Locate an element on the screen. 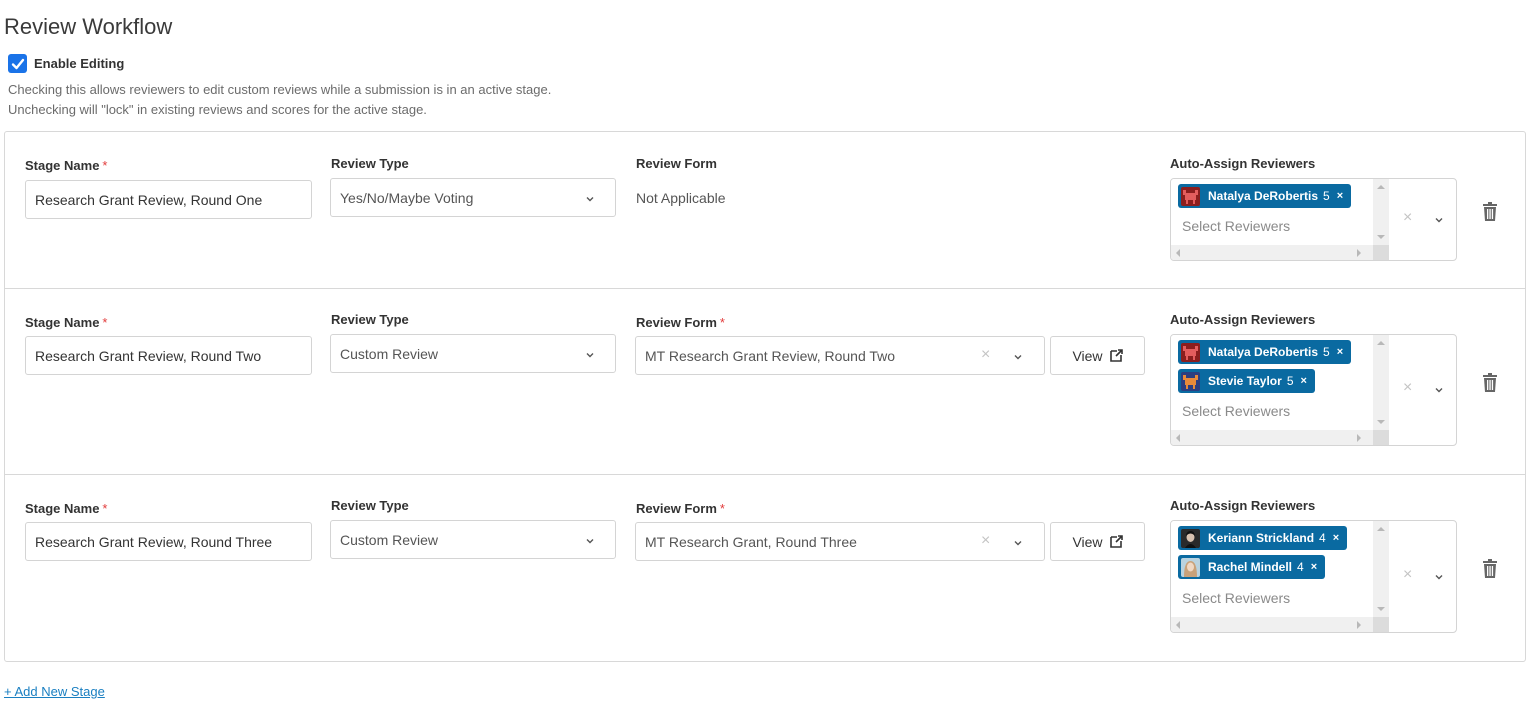 Image resolution: width=1536 pixels, height=707 pixels. reviewer-chip: Stevie Taylor 5 × is located at coordinates (1246, 381).